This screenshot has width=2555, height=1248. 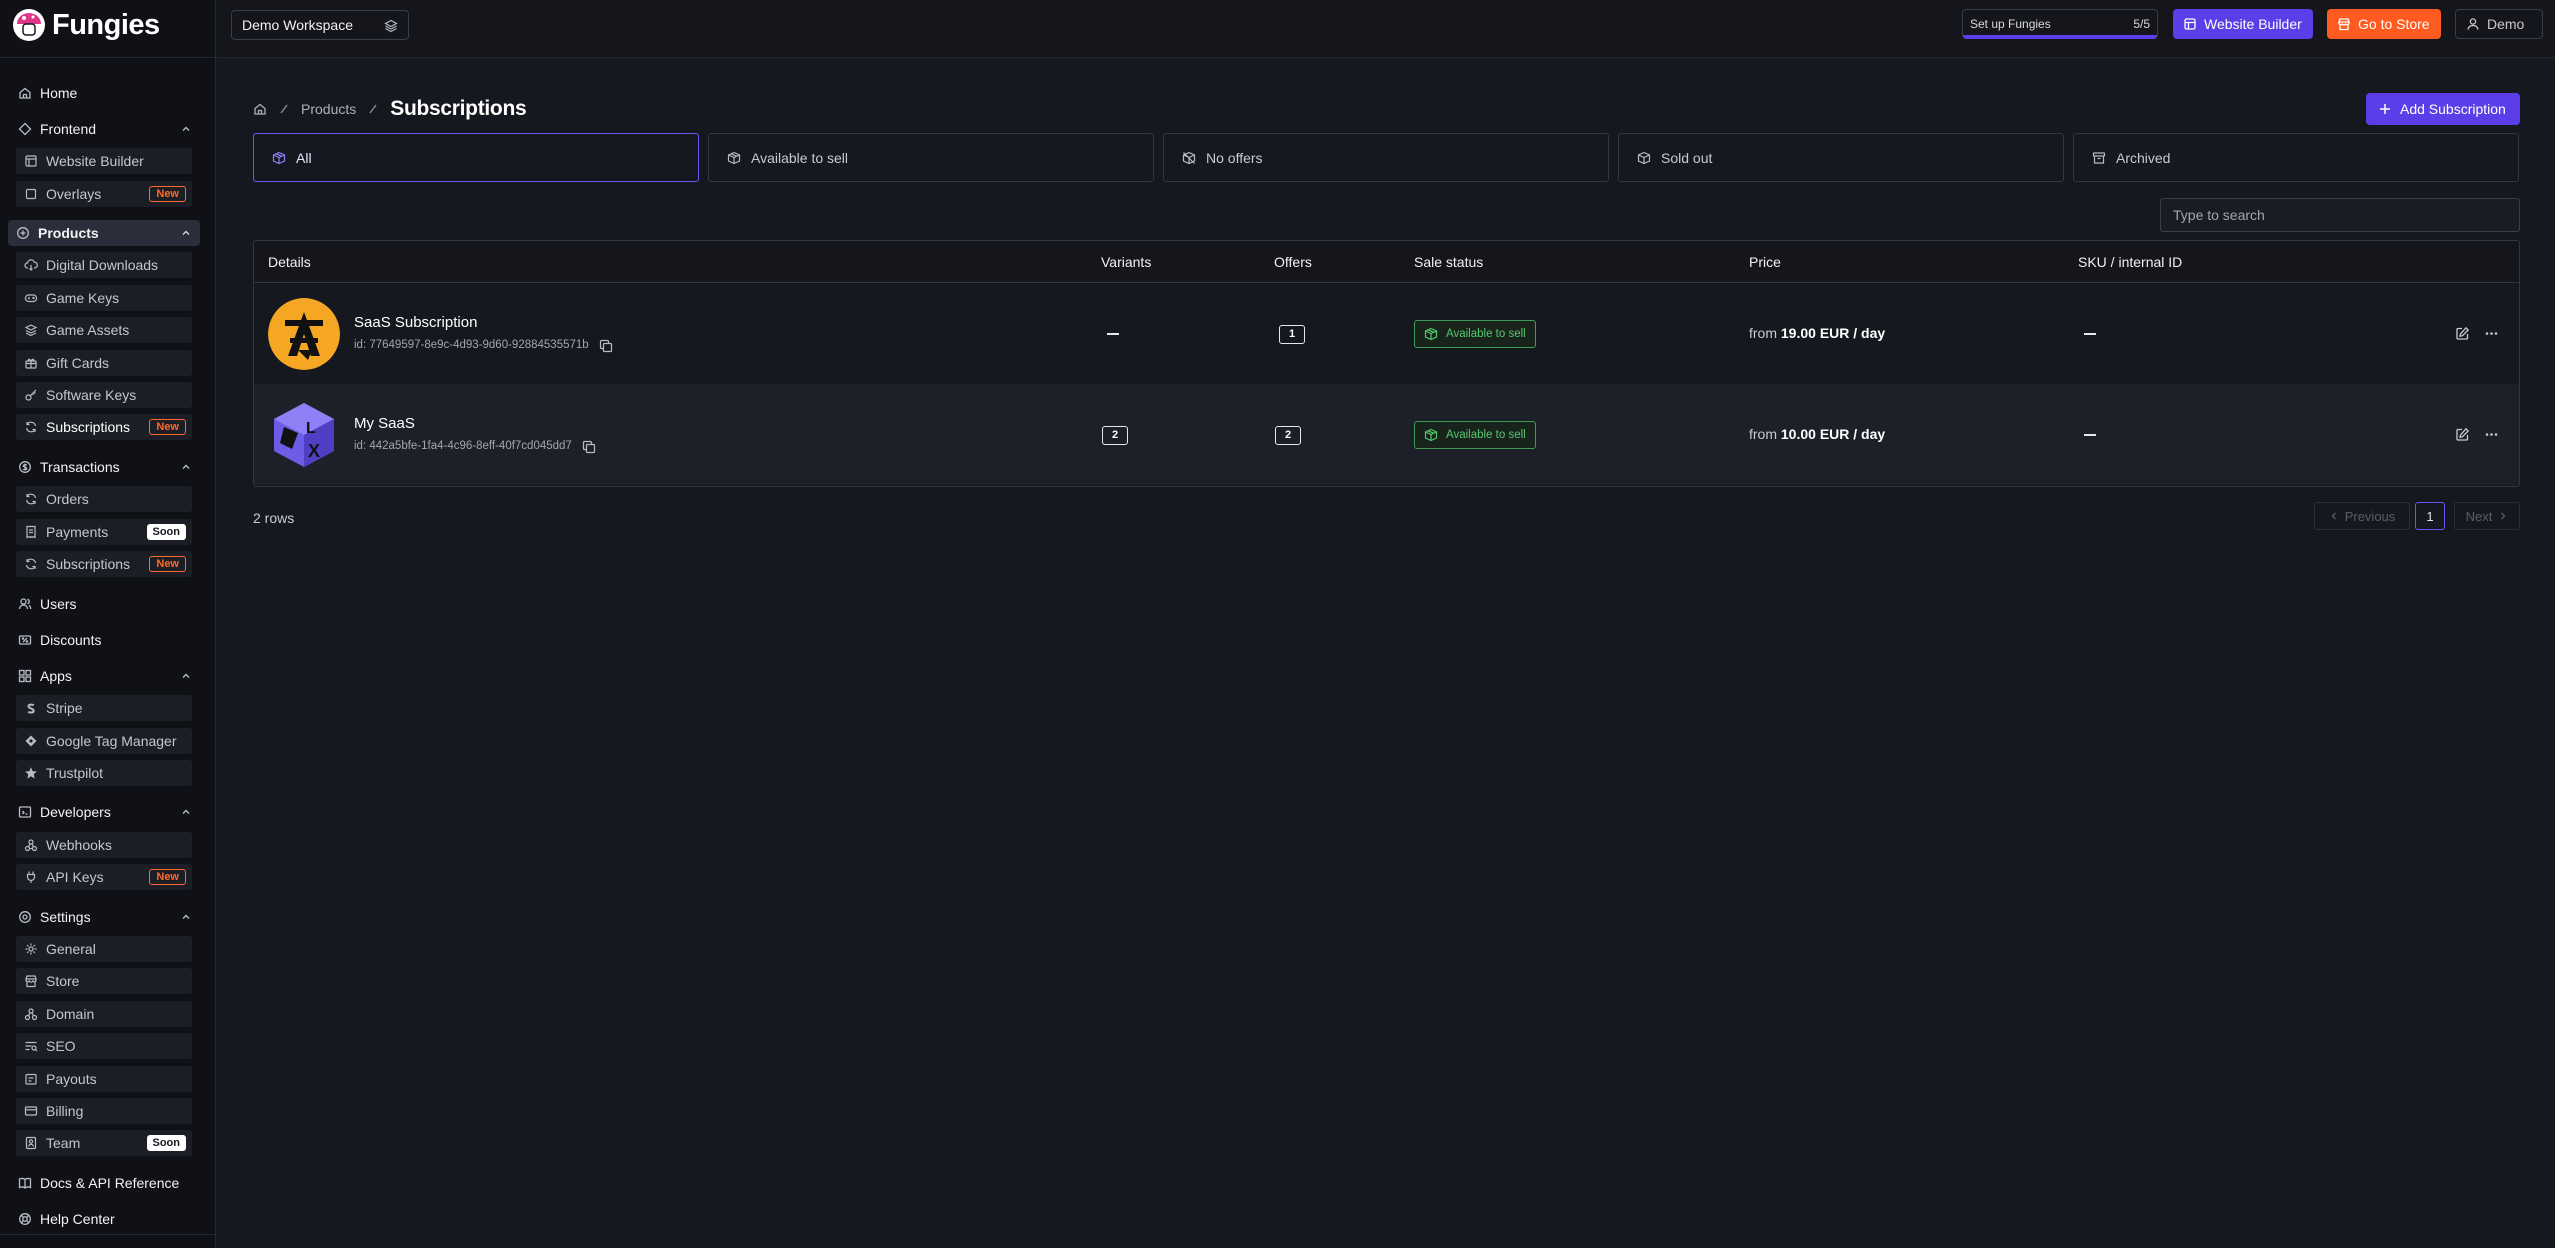 I want to click on tab-all: All, so click(x=476, y=157).